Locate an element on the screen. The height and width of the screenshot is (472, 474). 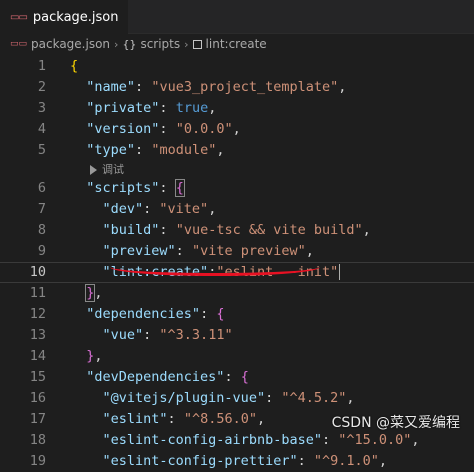
play-icon is located at coordinates (93, 170).